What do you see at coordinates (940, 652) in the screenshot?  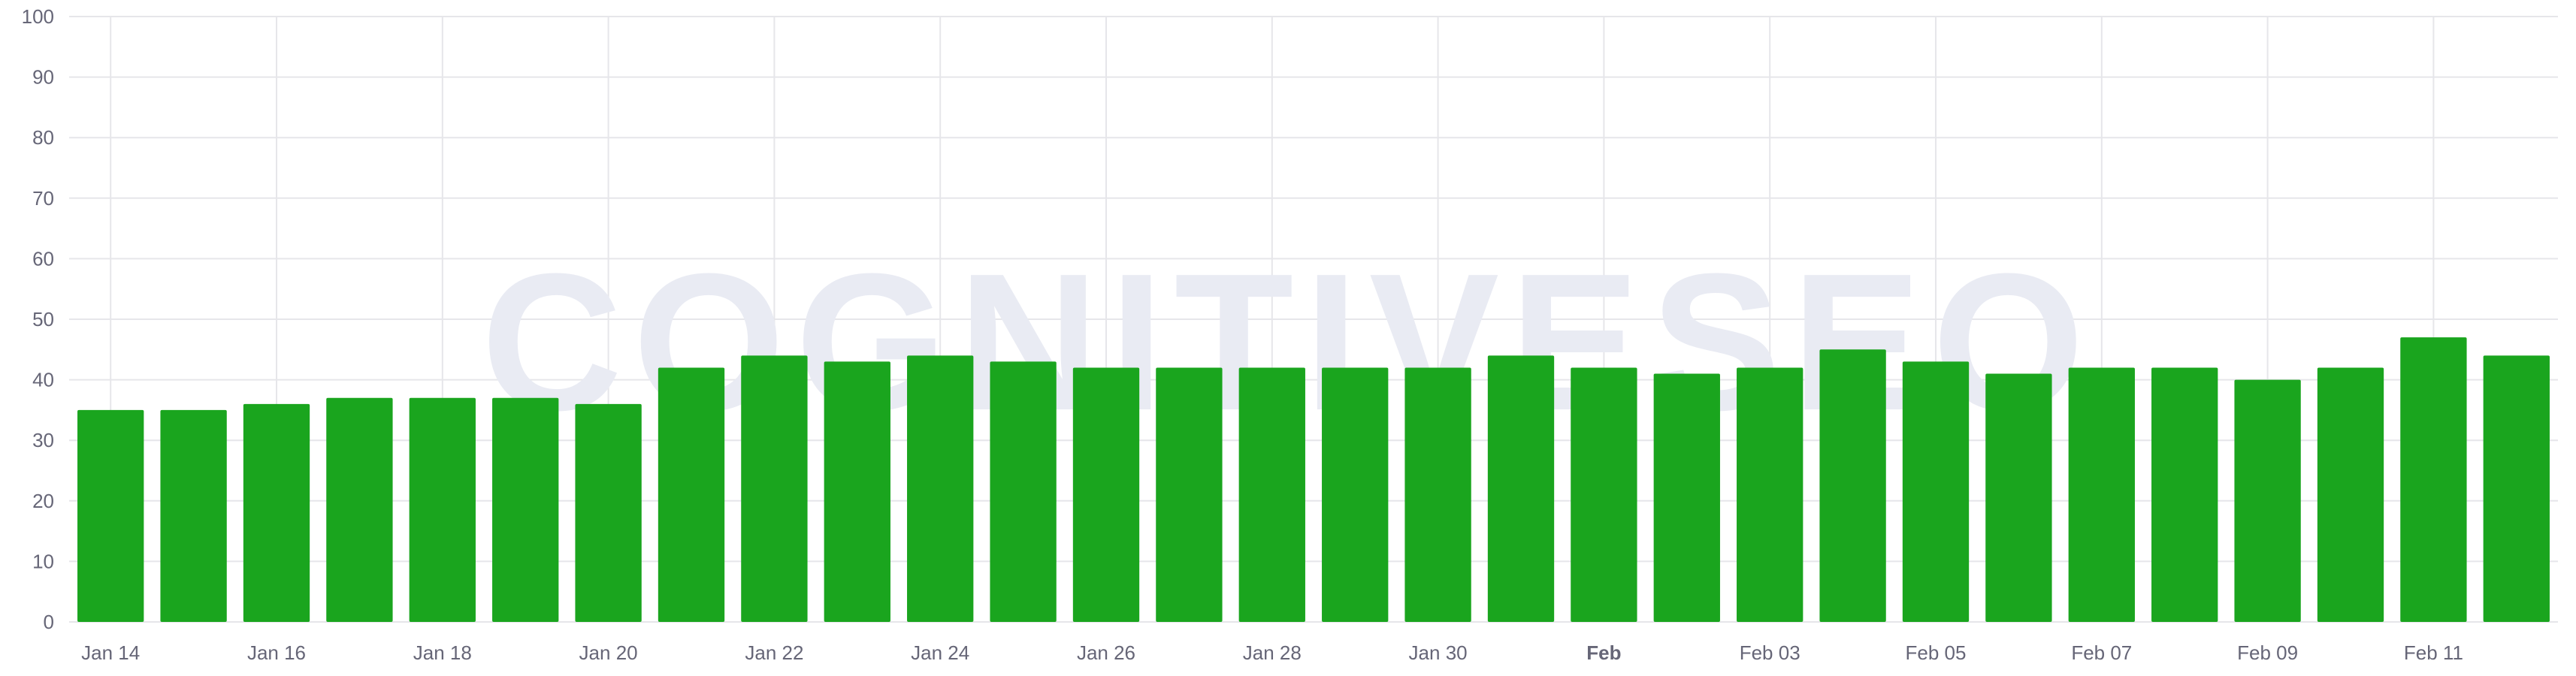 I see `x-tick-label: Jan 24` at bounding box center [940, 652].